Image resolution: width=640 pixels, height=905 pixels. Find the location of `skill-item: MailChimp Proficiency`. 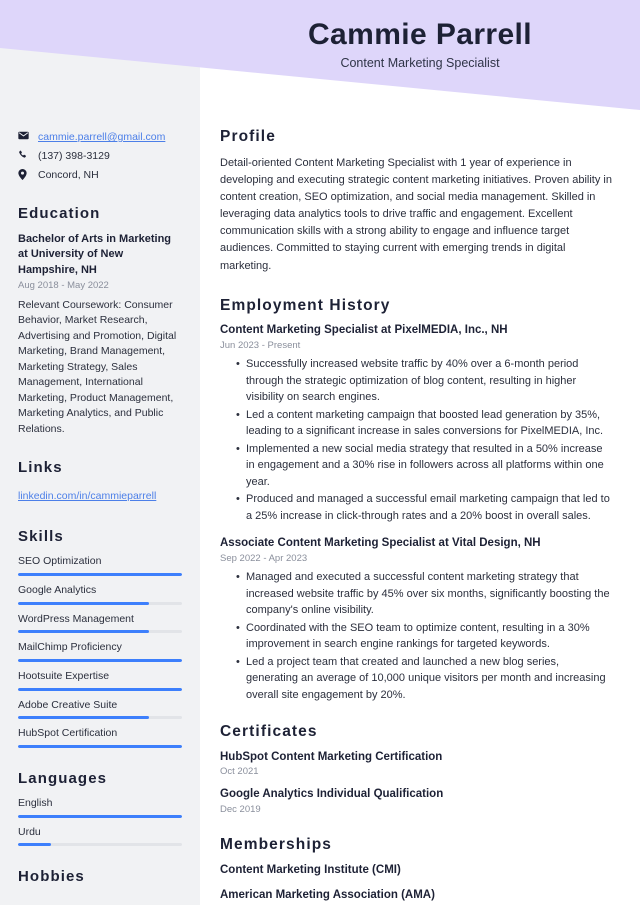

skill-item: MailChimp Proficiency is located at coordinates (100, 652).